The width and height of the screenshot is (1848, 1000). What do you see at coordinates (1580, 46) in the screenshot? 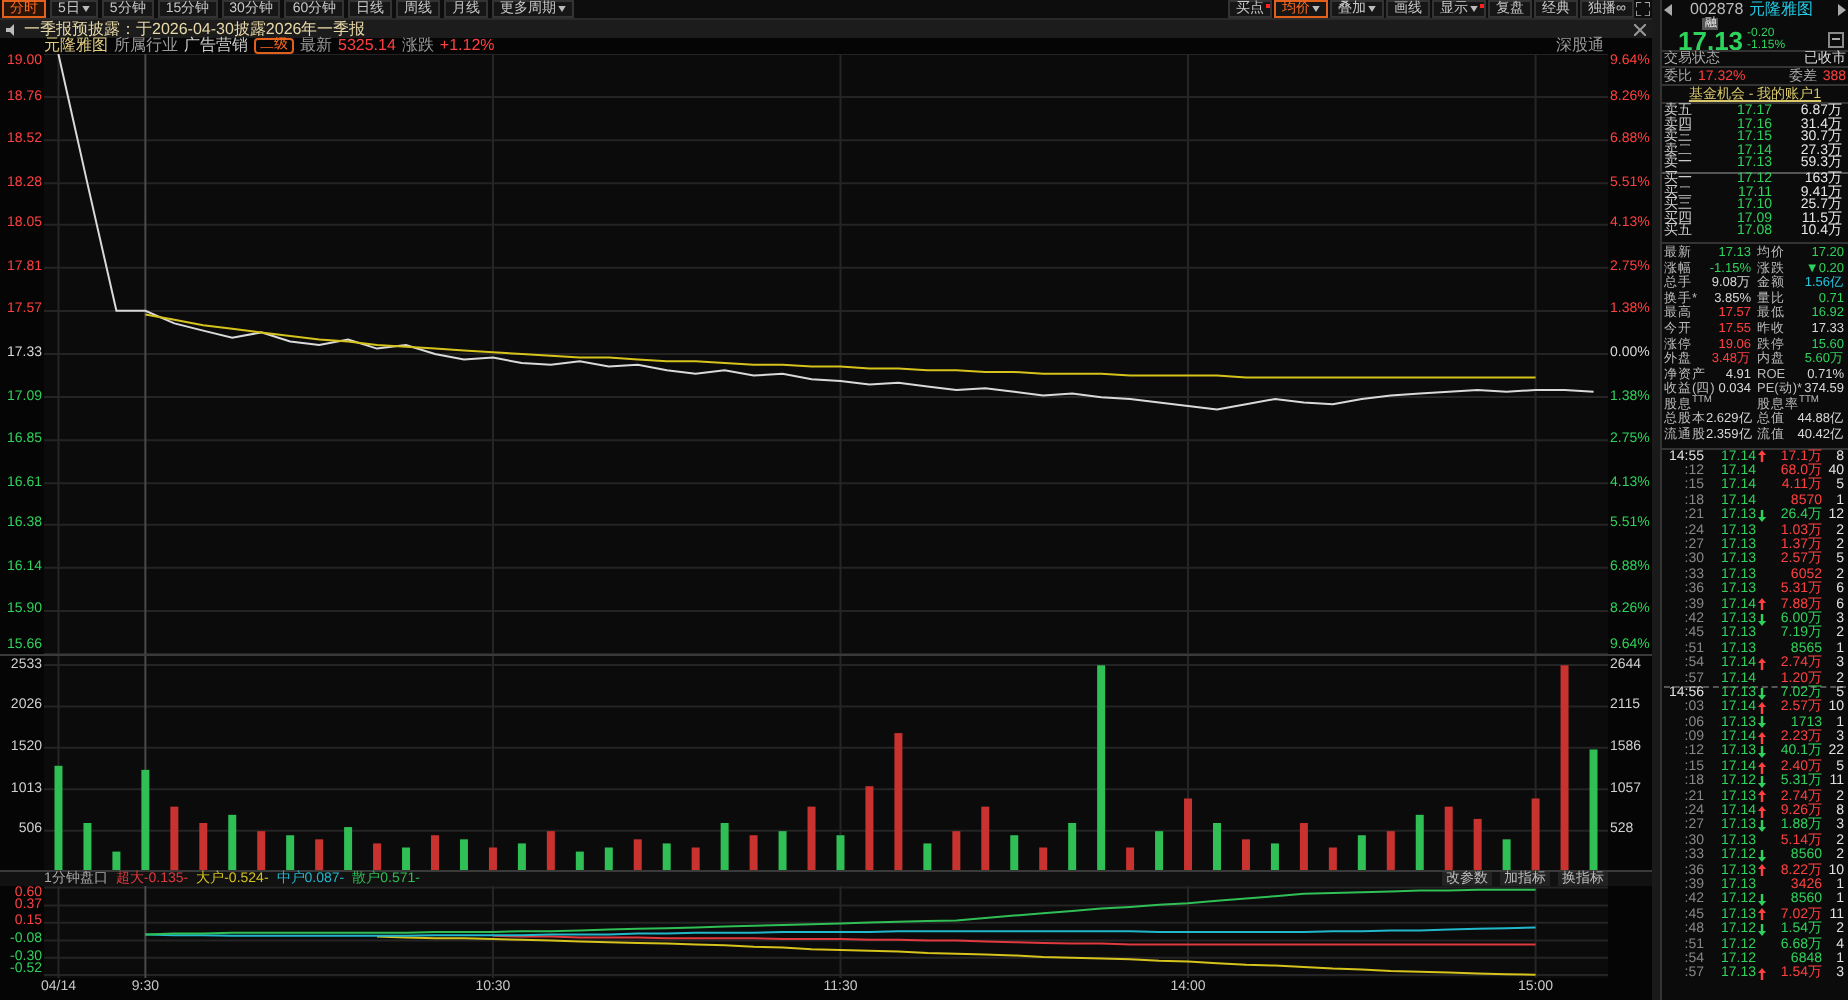
I see `connect-label: 深股通` at bounding box center [1580, 46].